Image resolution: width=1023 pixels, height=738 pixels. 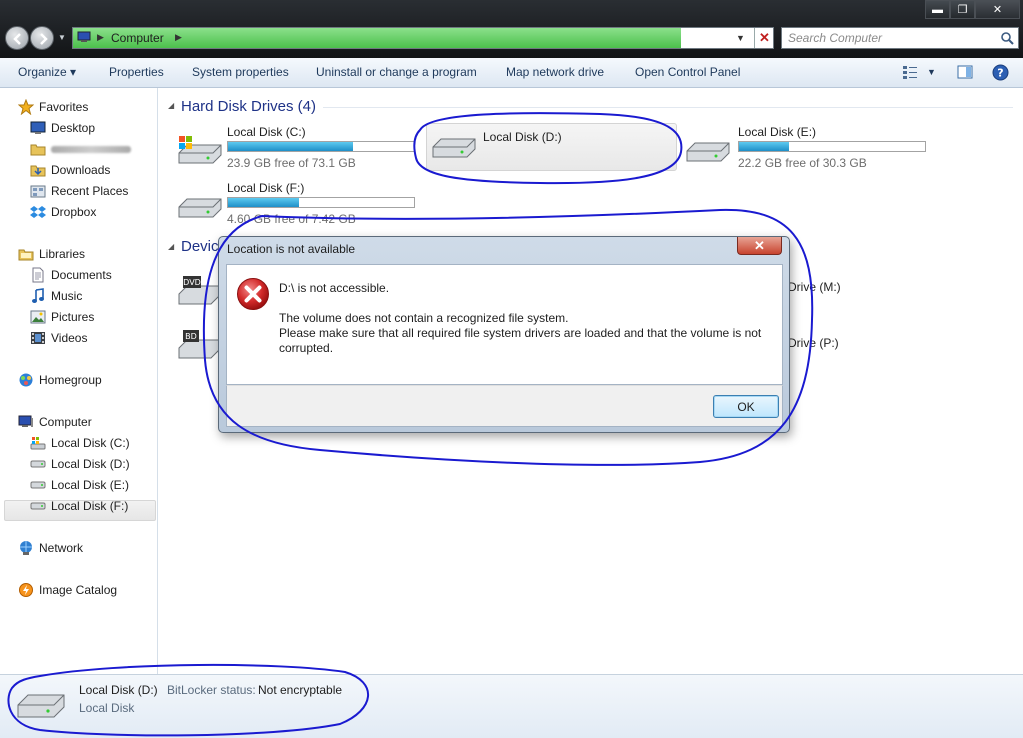 I want to click on downloads-icon, so click(x=38, y=170).